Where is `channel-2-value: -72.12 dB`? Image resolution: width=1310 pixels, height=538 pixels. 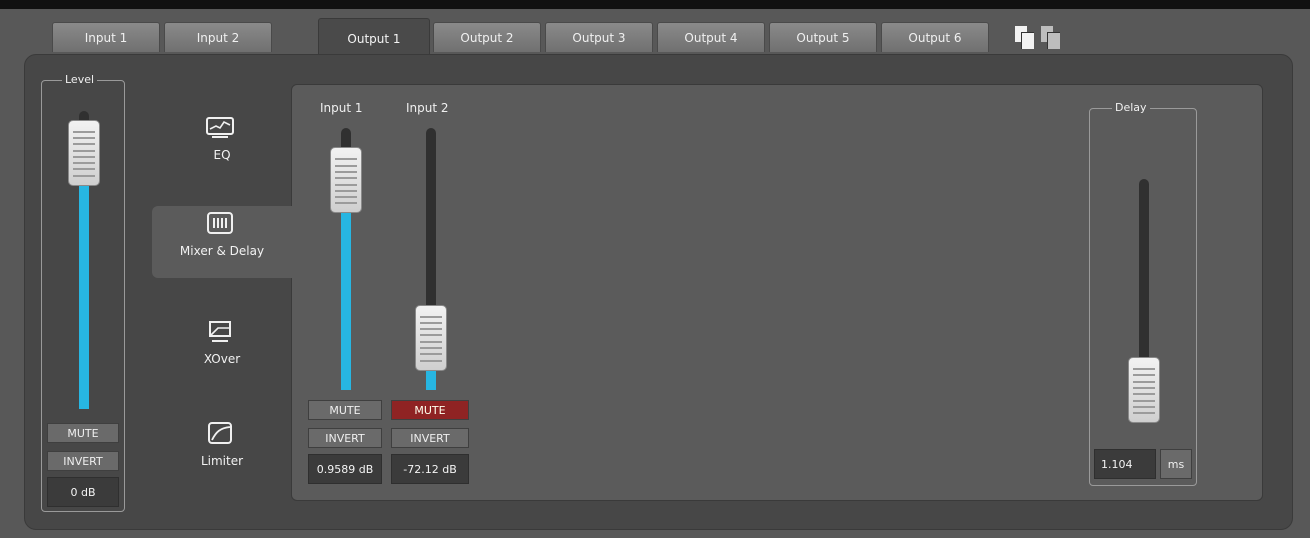 channel-2-value: -72.12 dB is located at coordinates (430, 469).